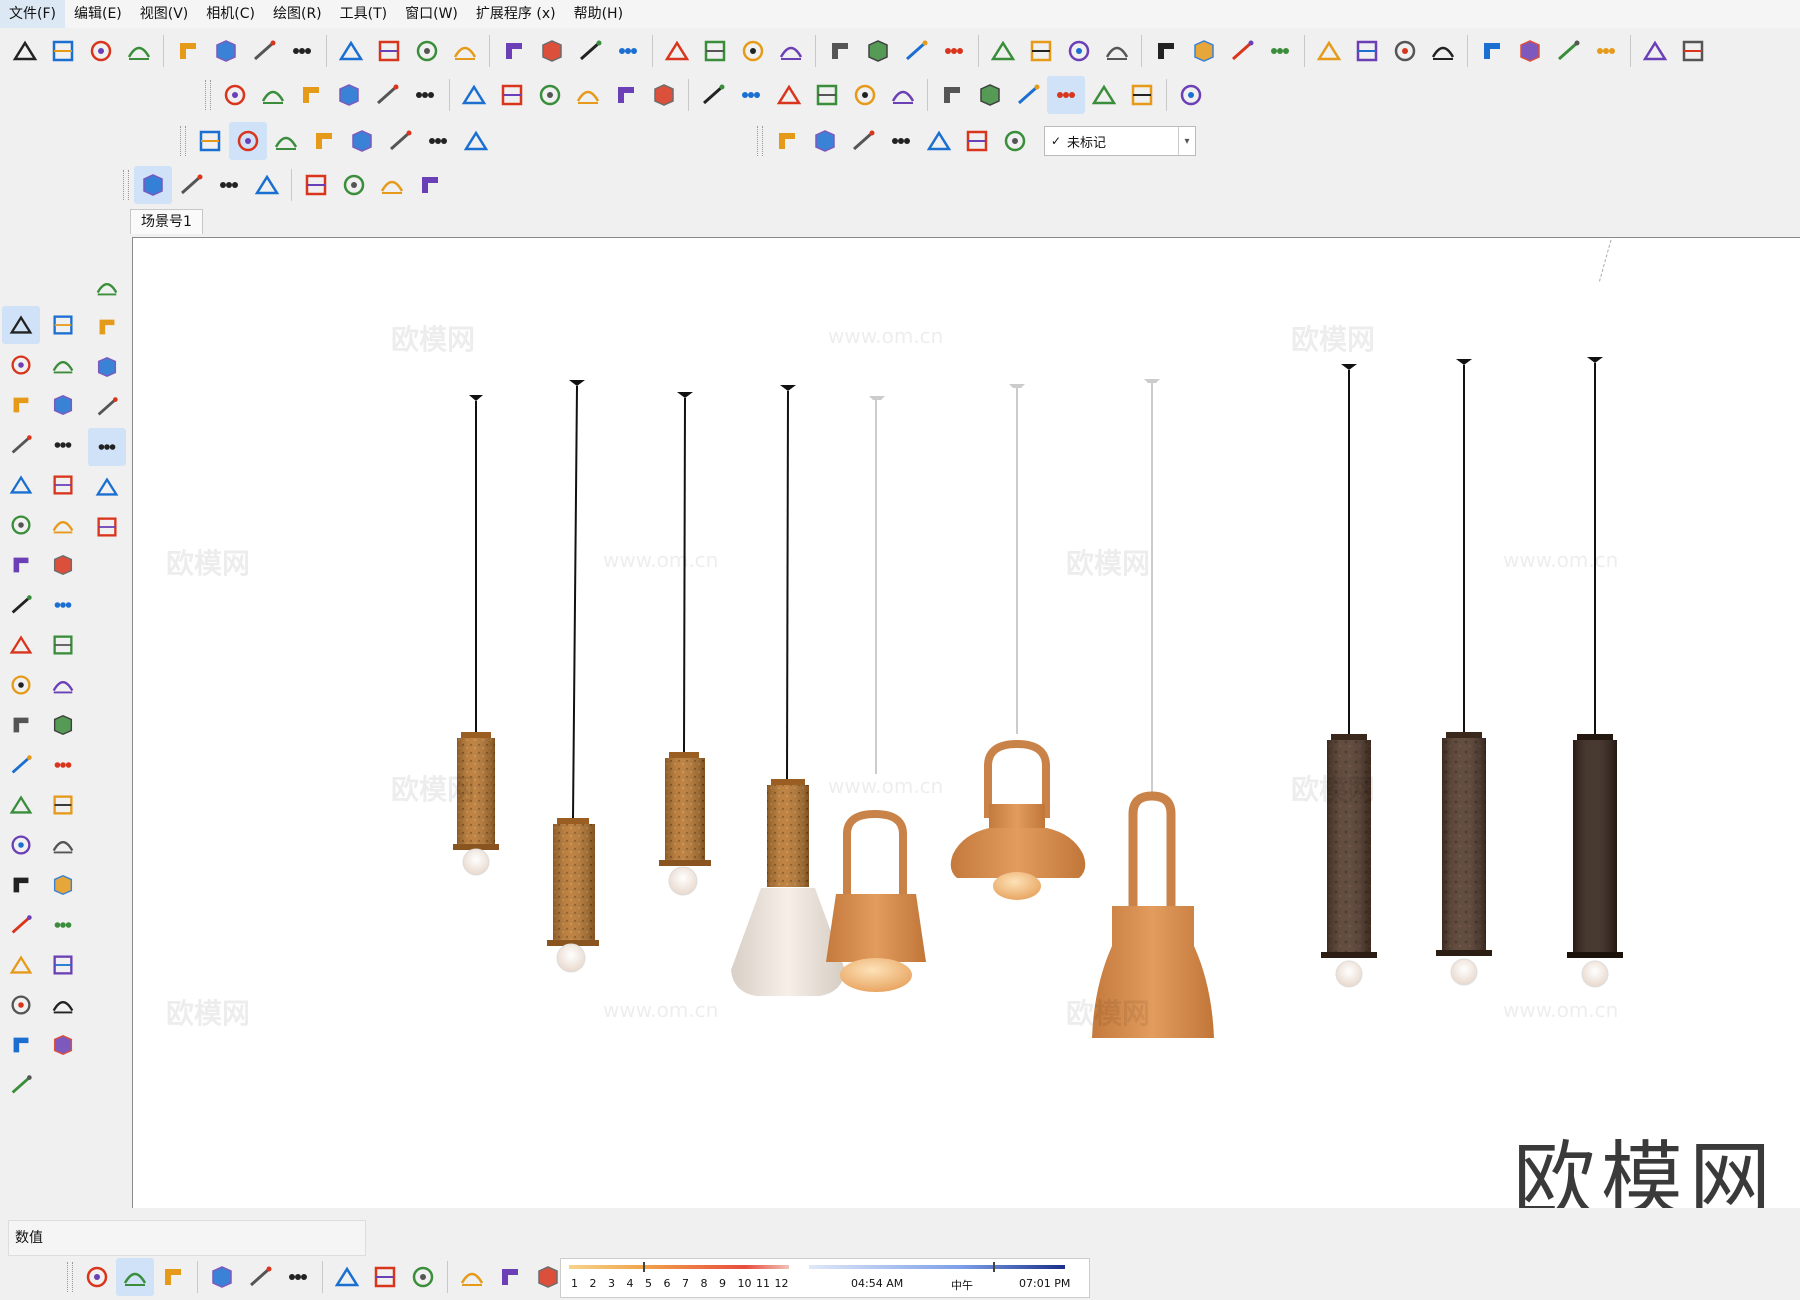  What do you see at coordinates (1142, 95) in the screenshot?
I see `back-icon` at bounding box center [1142, 95].